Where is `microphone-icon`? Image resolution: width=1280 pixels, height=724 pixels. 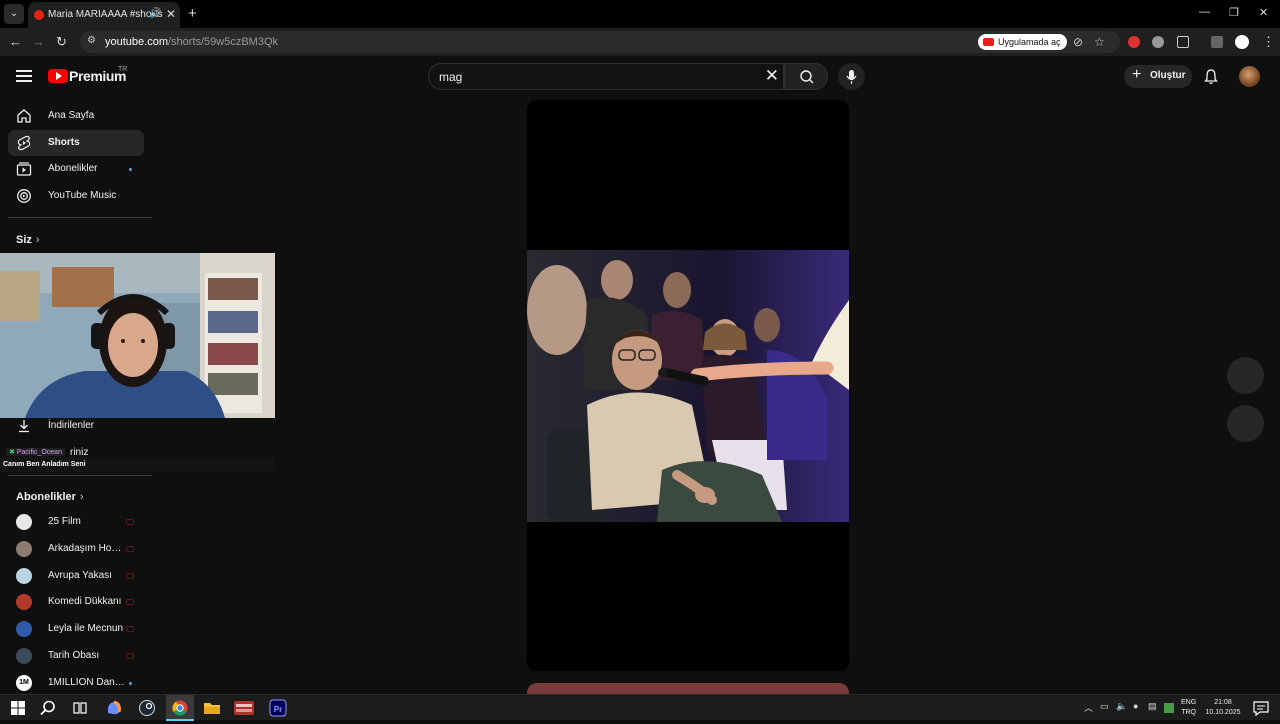
microphone-icon is located at coordinates (851, 77).